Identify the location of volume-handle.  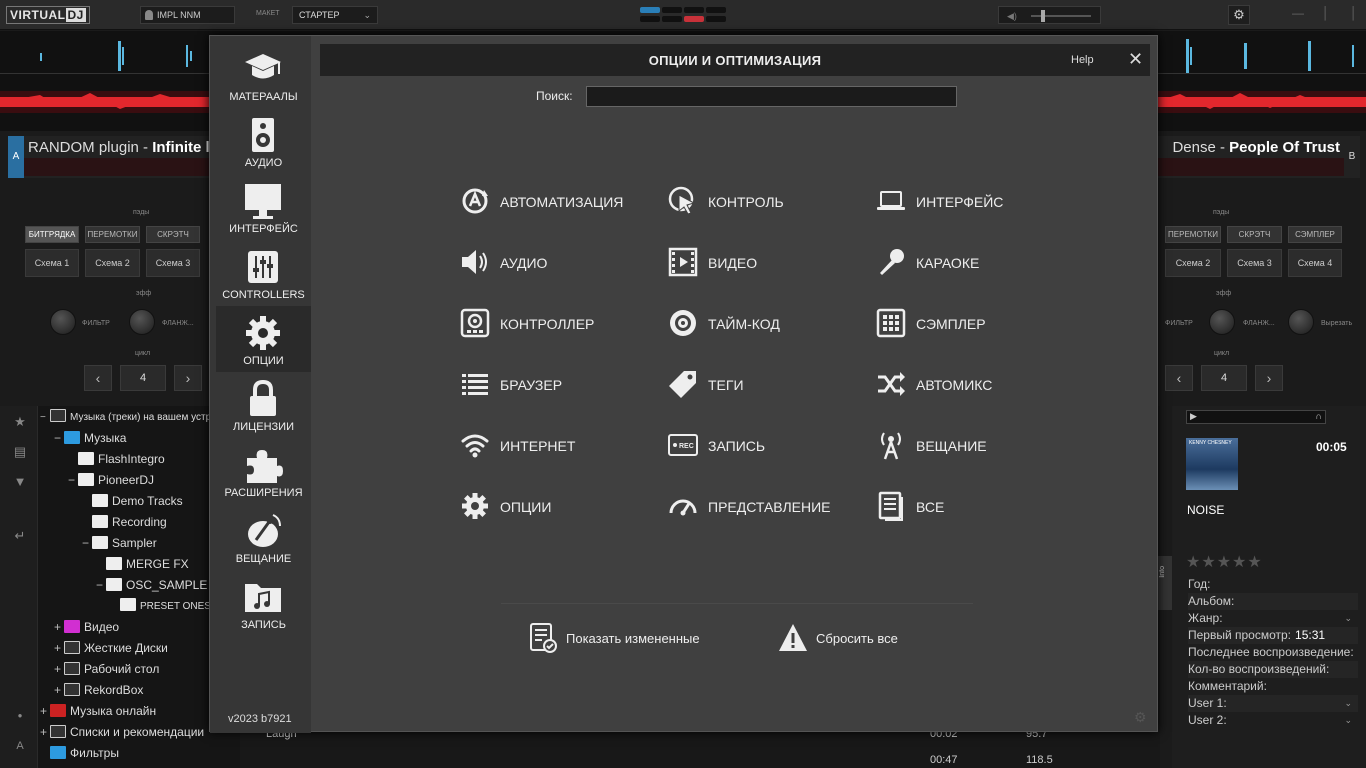
(1043, 16).